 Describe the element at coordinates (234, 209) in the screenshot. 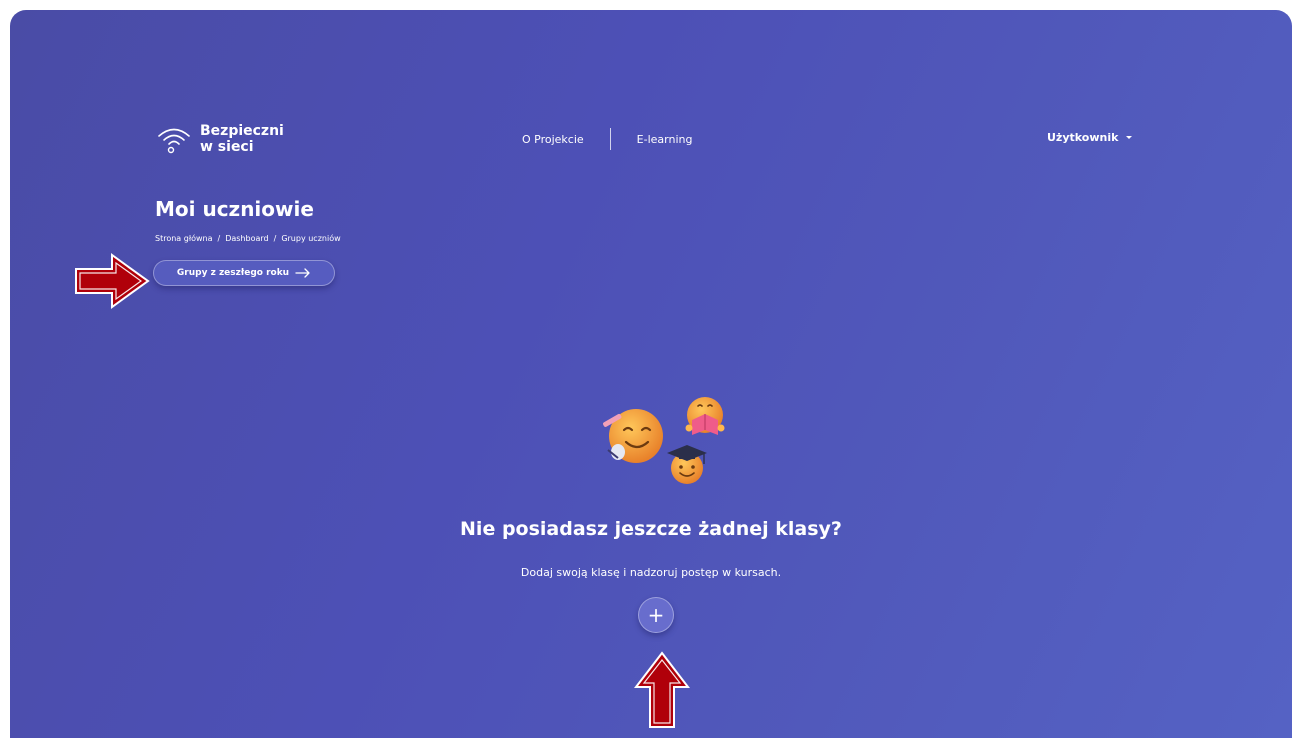

I see `page-title: Moi uczniowie` at that location.